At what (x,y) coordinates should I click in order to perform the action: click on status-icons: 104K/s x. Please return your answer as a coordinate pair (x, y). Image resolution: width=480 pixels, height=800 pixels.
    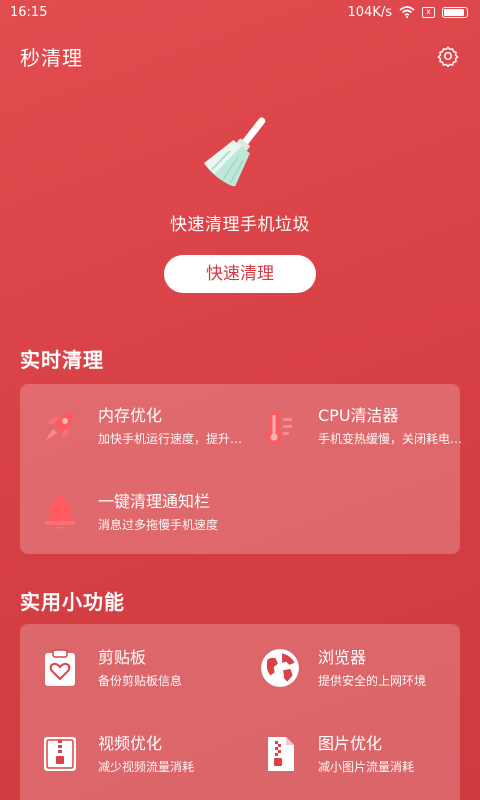
    Looking at the image, I should click on (407, 12).